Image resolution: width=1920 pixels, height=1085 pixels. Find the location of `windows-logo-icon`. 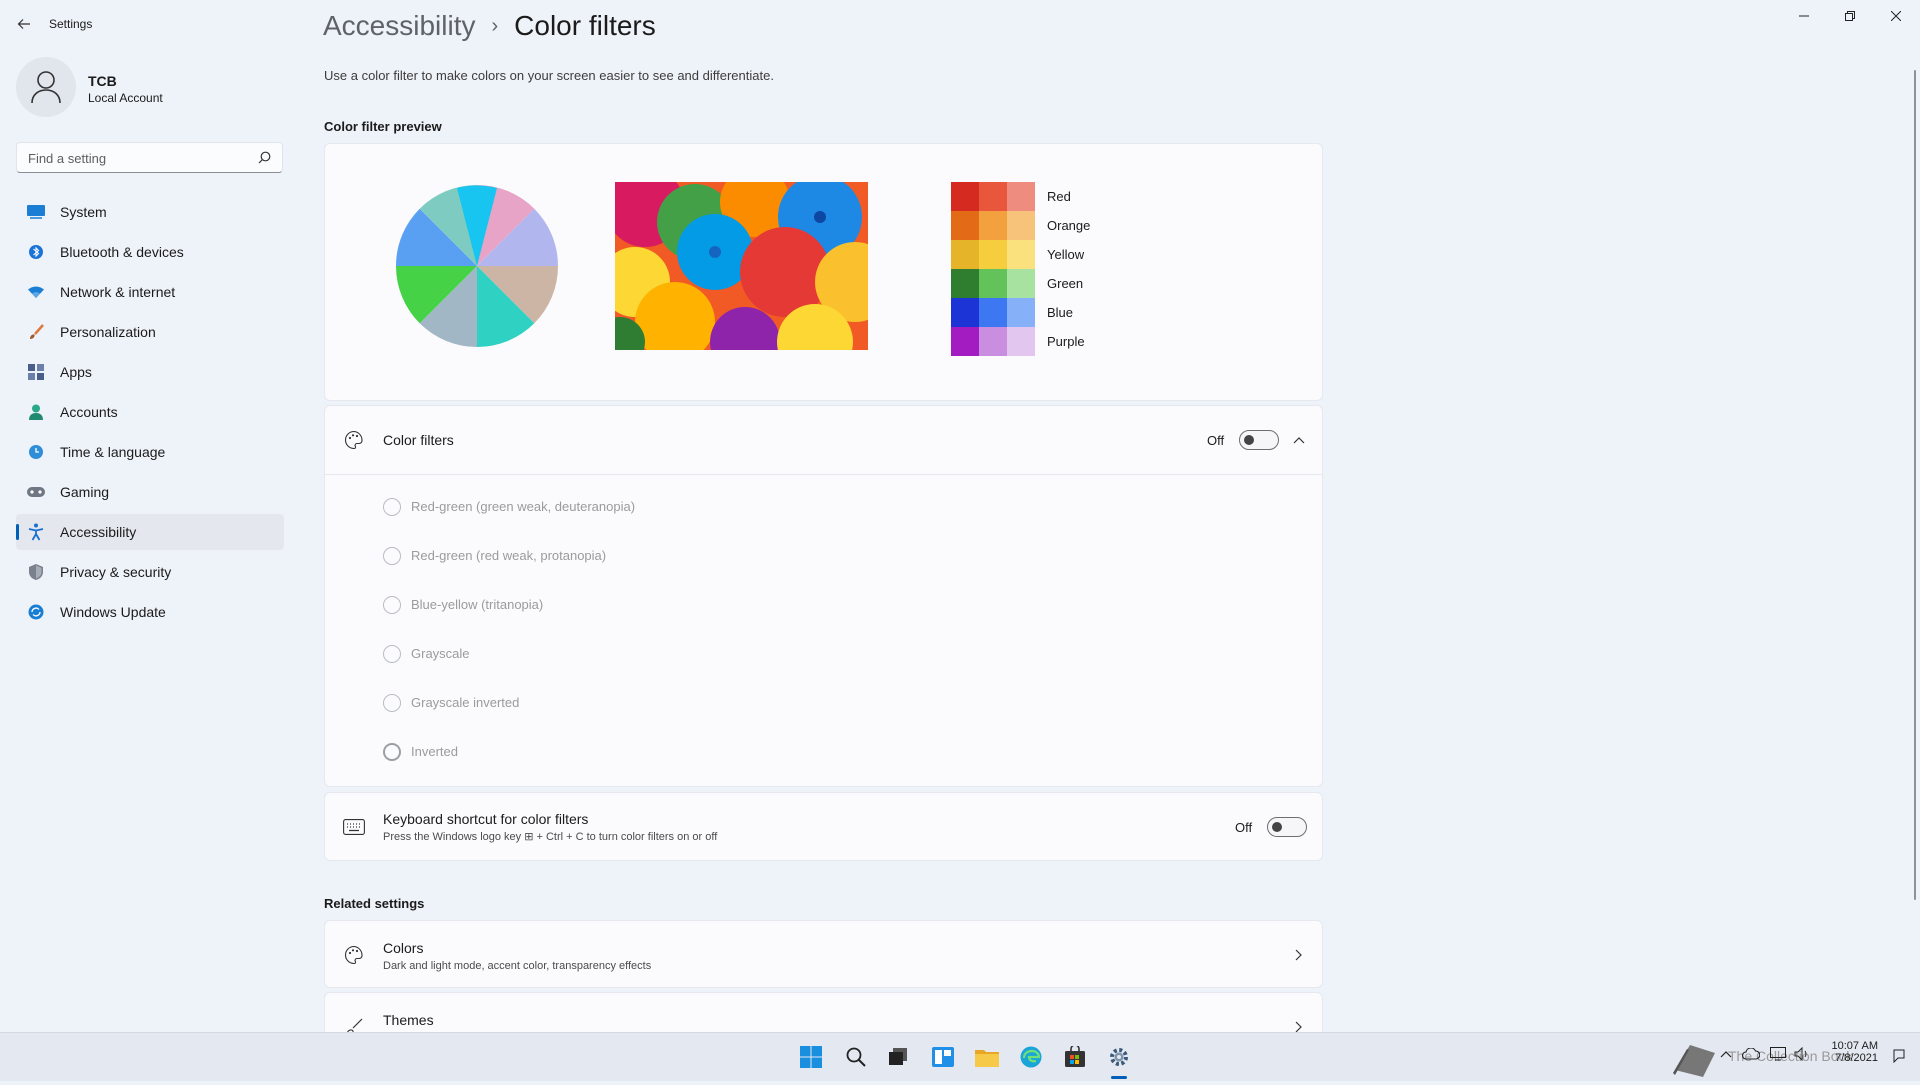

windows-logo-icon is located at coordinates (811, 1057).